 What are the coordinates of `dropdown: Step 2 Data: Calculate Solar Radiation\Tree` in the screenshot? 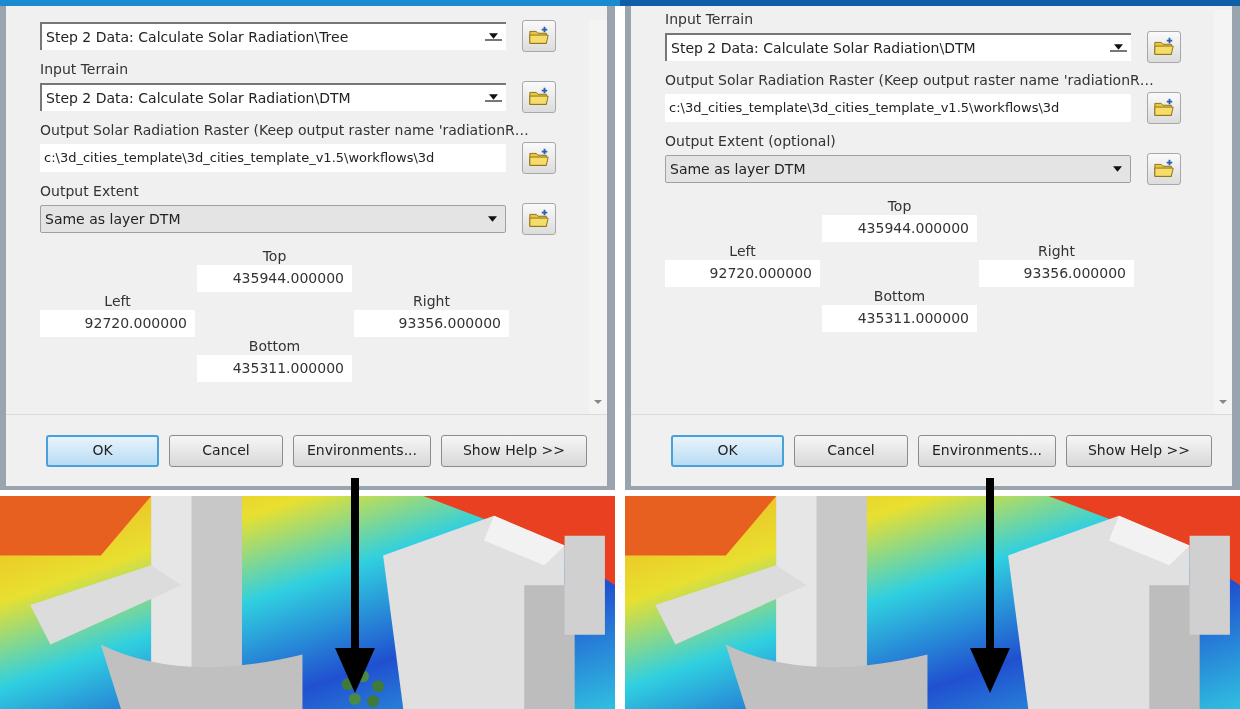 It's located at (273, 36).